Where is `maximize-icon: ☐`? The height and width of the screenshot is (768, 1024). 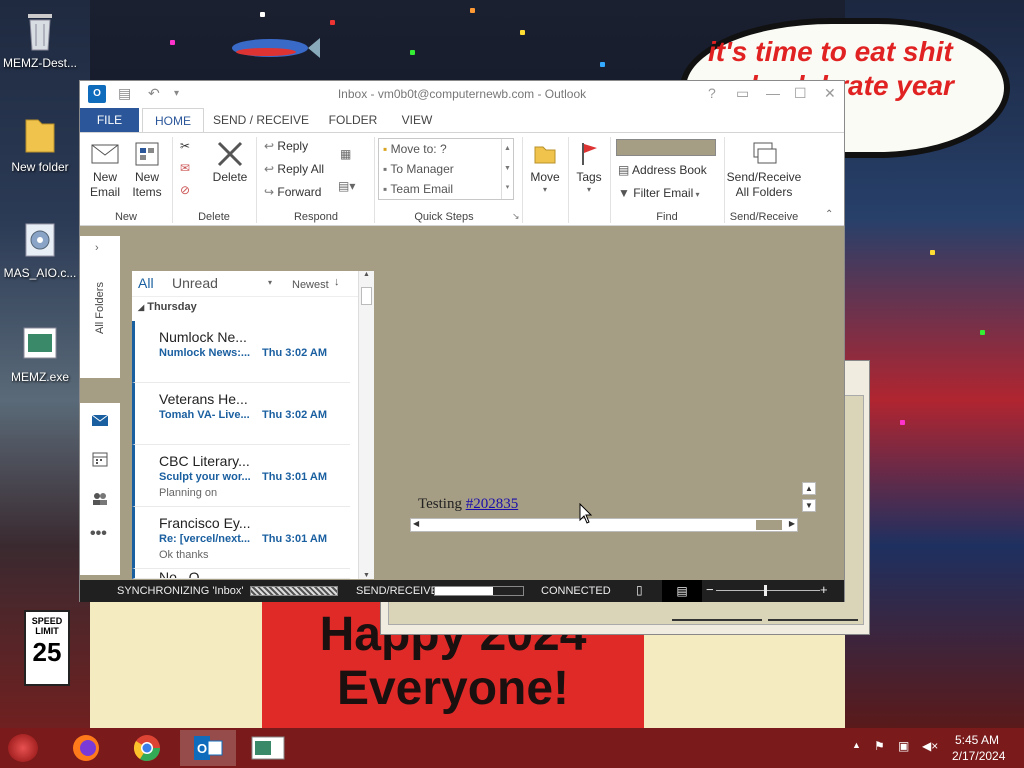 maximize-icon: ☐ is located at coordinates (800, 93).